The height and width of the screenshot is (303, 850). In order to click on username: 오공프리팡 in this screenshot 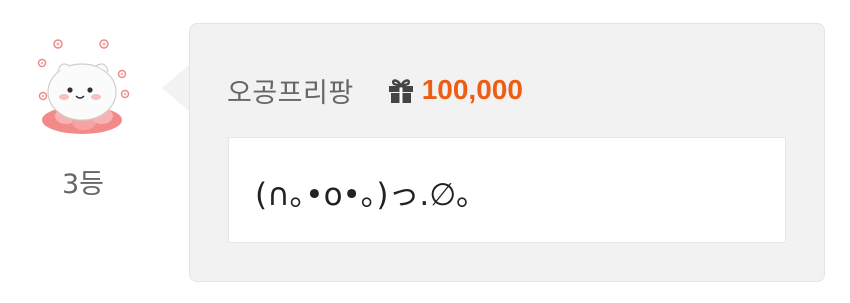, I will do `click(290, 90)`.